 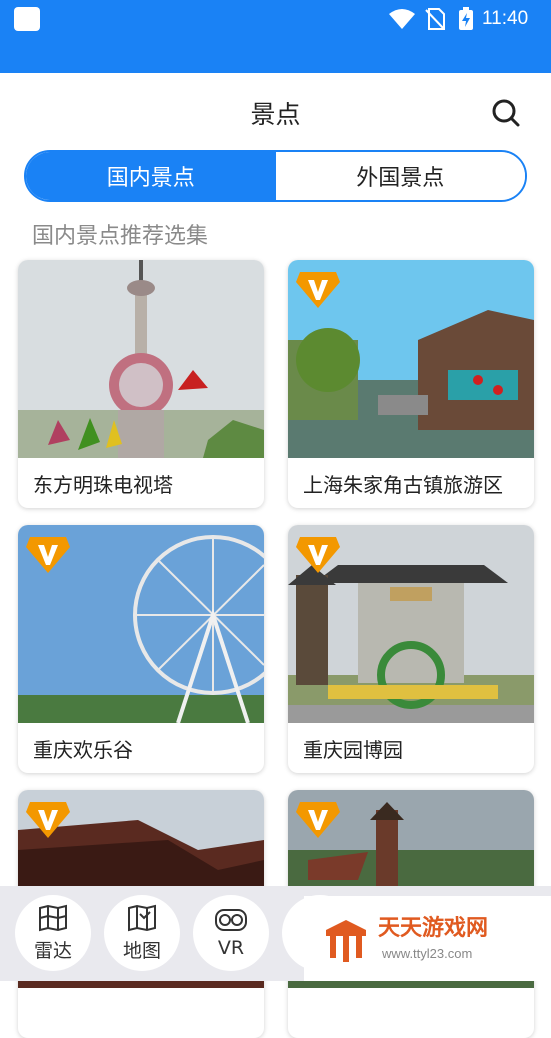 I want to click on radar-icon, so click(x=53, y=917).